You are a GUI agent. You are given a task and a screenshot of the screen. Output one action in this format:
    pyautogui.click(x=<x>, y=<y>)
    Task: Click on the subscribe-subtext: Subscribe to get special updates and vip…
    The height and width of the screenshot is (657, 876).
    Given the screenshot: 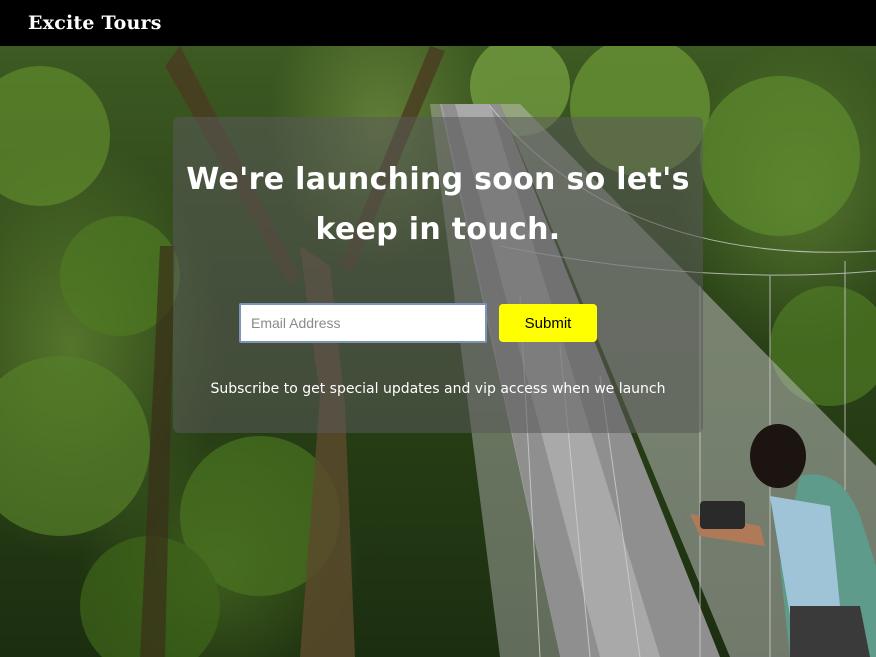 What is the action you would take?
    pyautogui.click(x=438, y=389)
    